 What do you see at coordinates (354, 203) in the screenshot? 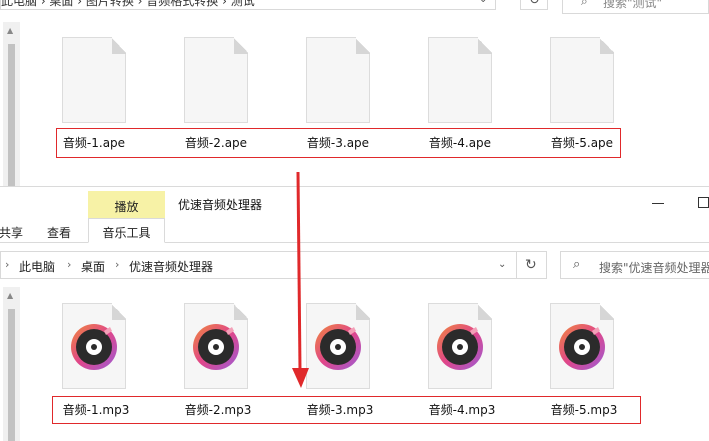
I see `title-bar: 播放 优速音频处理器` at bounding box center [354, 203].